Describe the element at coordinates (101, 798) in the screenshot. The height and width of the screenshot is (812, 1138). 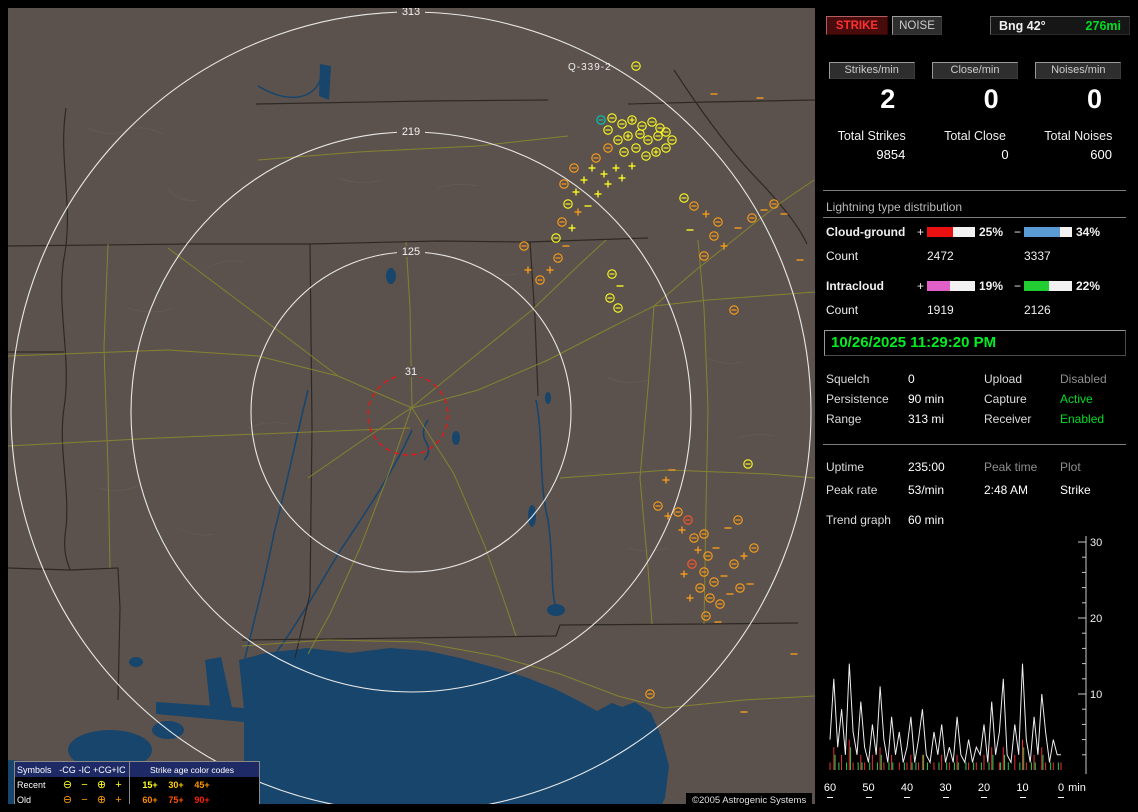
I see `cg-pos-old-icon: ⊕` at that location.